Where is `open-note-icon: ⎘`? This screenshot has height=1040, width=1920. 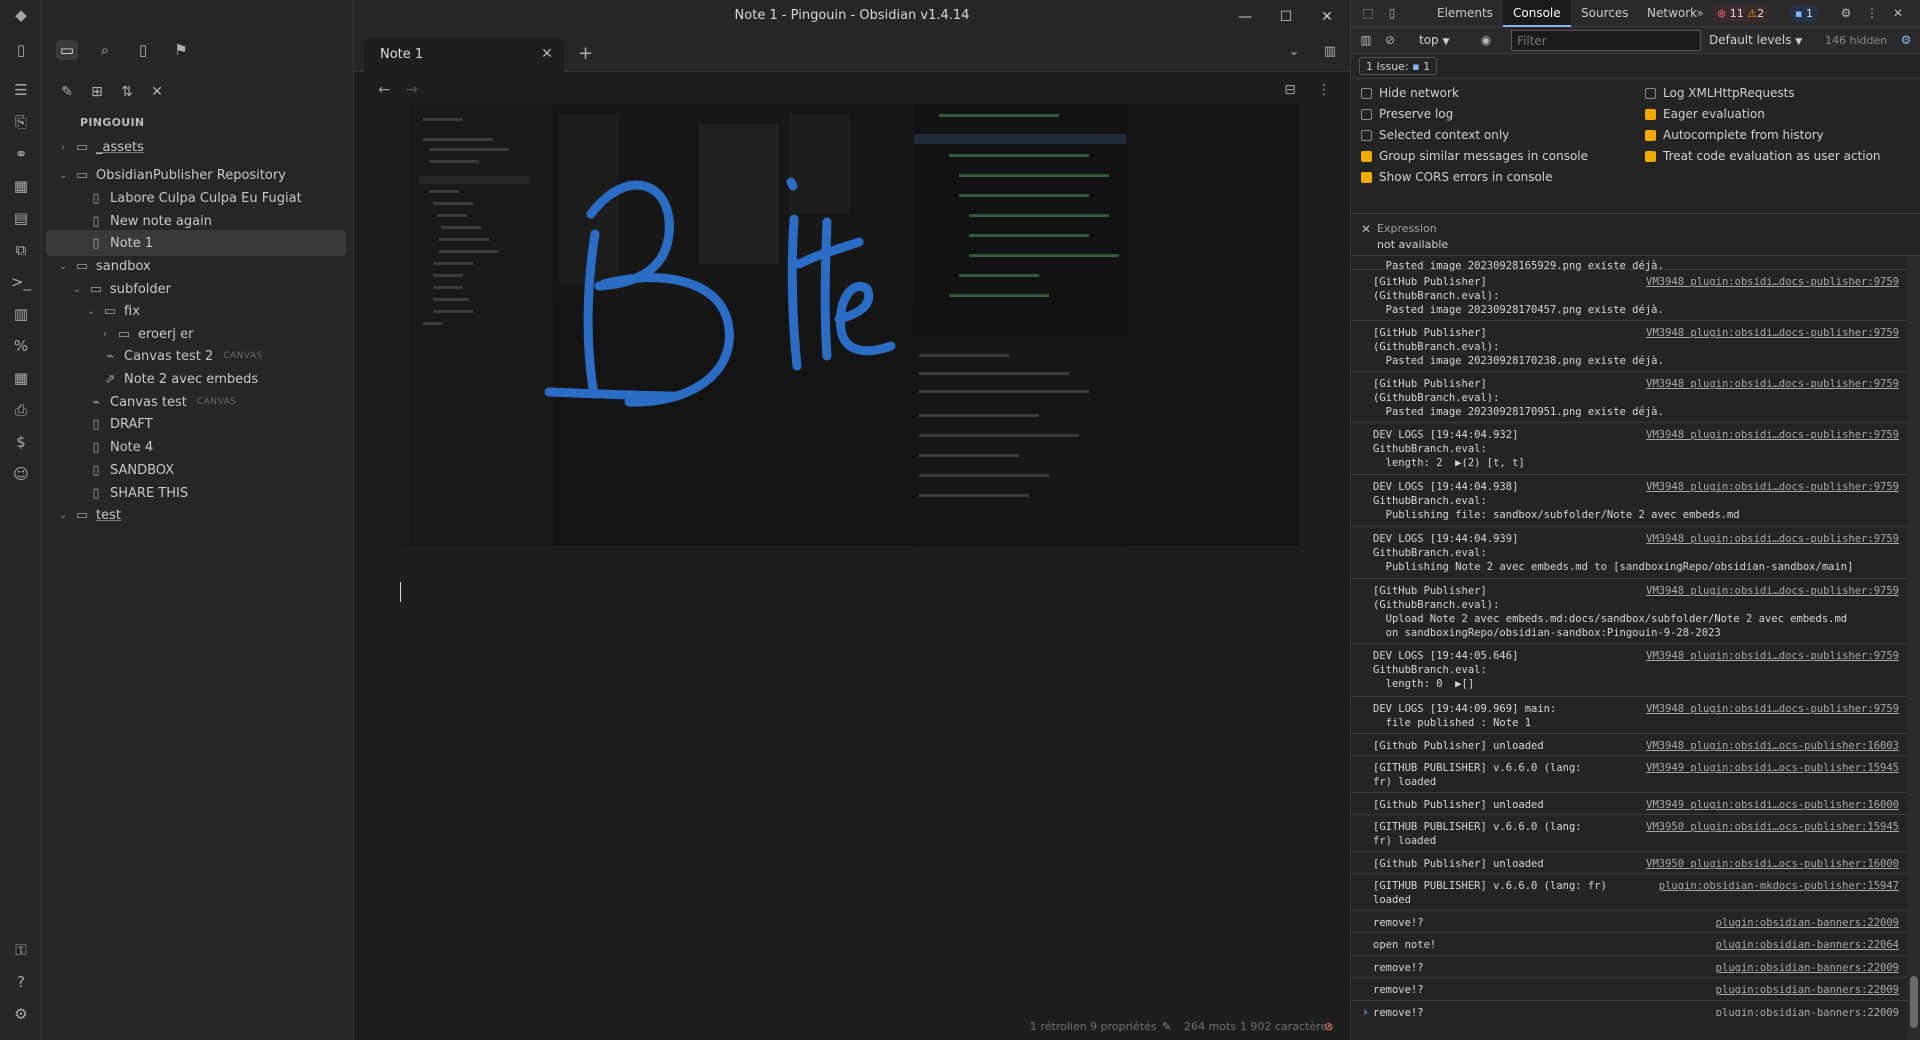 open-note-icon: ⎘ is located at coordinates (21, 122).